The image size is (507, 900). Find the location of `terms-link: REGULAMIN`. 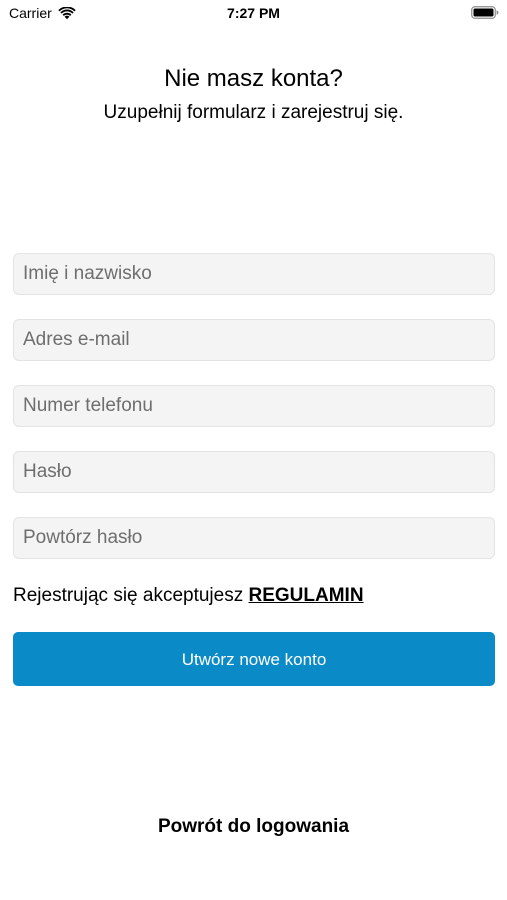

terms-link: REGULAMIN is located at coordinates (306, 595).